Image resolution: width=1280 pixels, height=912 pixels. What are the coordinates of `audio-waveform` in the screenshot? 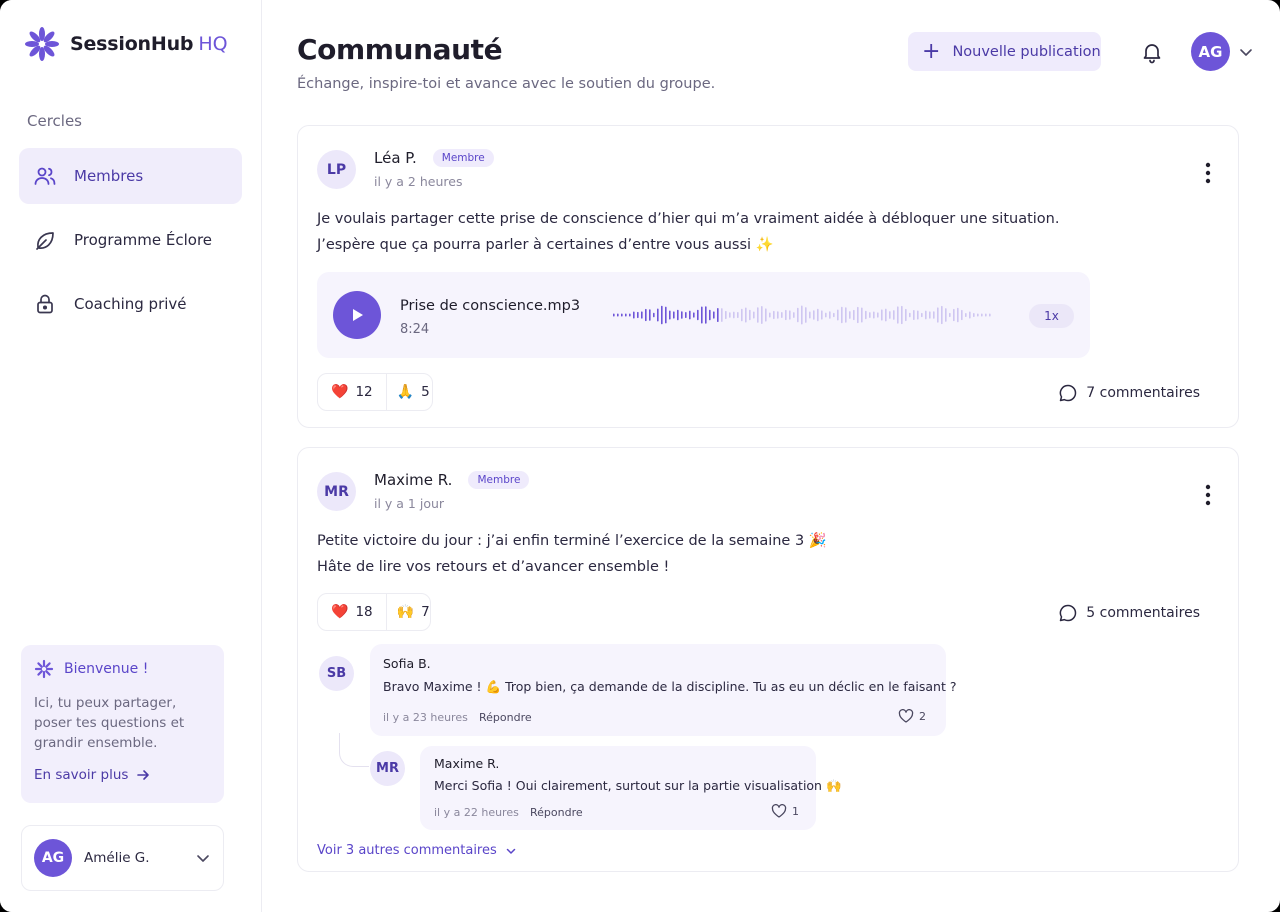 It's located at (805, 315).